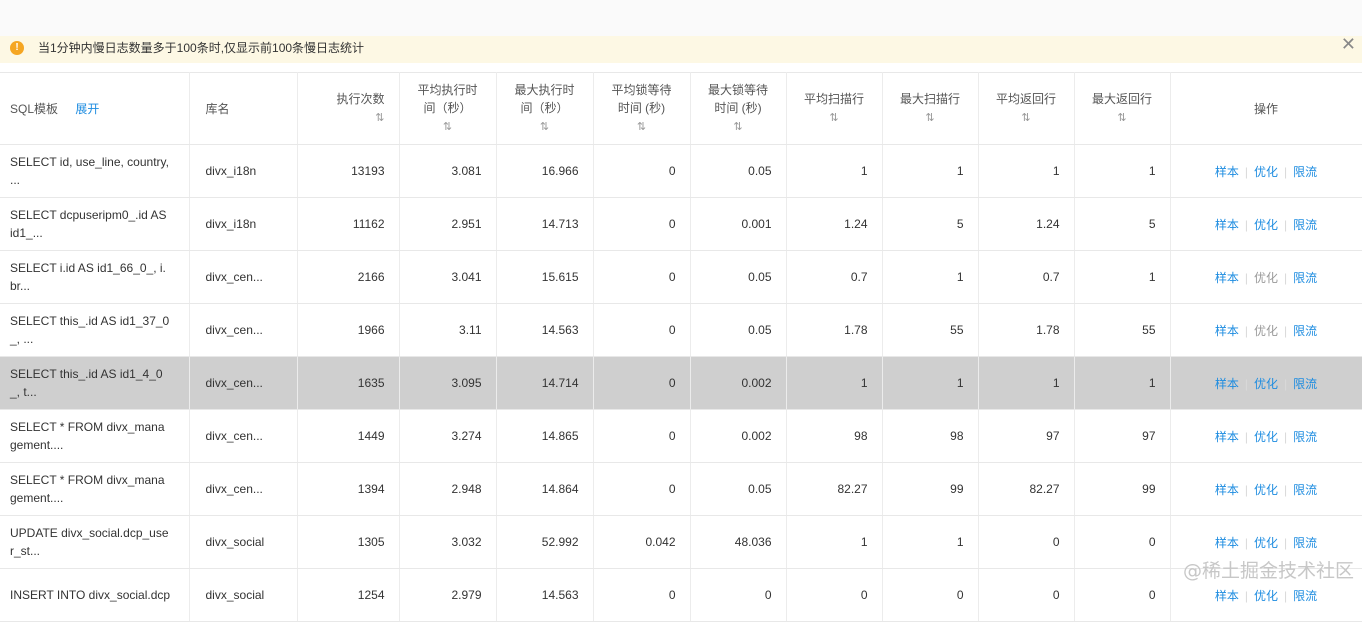  I want to click on avg-exec-cell: 2.979, so click(448, 595).